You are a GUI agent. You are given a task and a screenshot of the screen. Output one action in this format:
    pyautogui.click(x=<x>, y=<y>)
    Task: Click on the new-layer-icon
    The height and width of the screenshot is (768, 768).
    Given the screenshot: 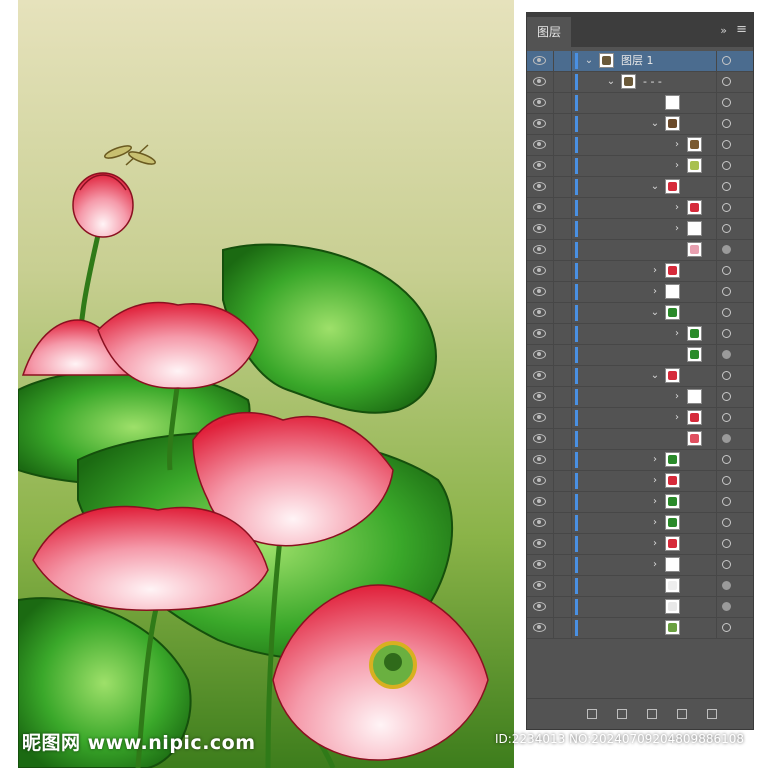 What is the action you would take?
    pyautogui.click(x=622, y=714)
    